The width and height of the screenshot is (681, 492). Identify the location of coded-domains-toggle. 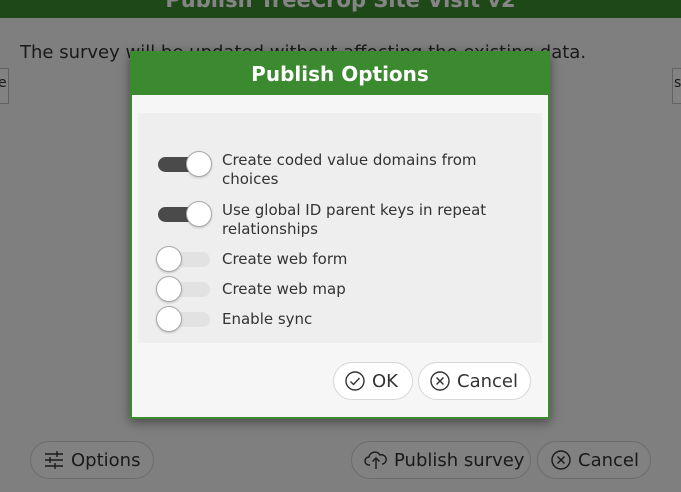
(184, 164).